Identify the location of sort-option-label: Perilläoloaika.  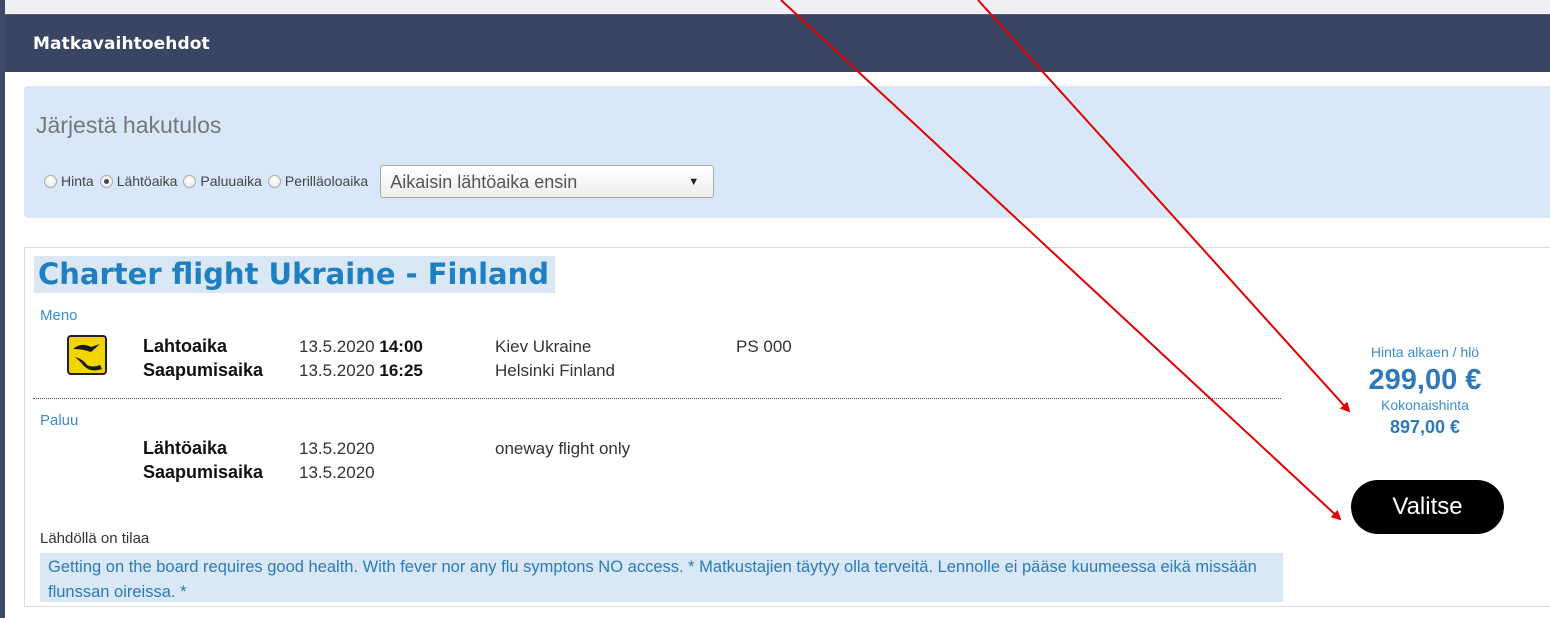
(326, 181).